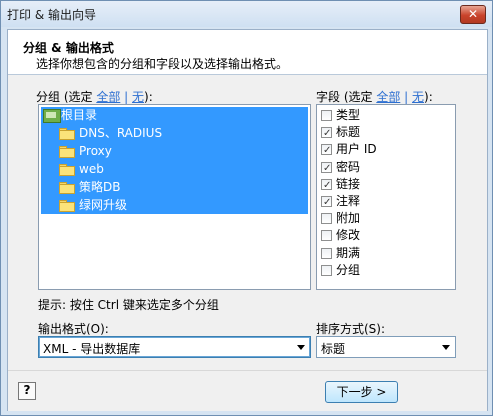  Describe the element at coordinates (66, 97) in the screenshot. I see `groups-label-prefix: 分组 (选定` at that location.